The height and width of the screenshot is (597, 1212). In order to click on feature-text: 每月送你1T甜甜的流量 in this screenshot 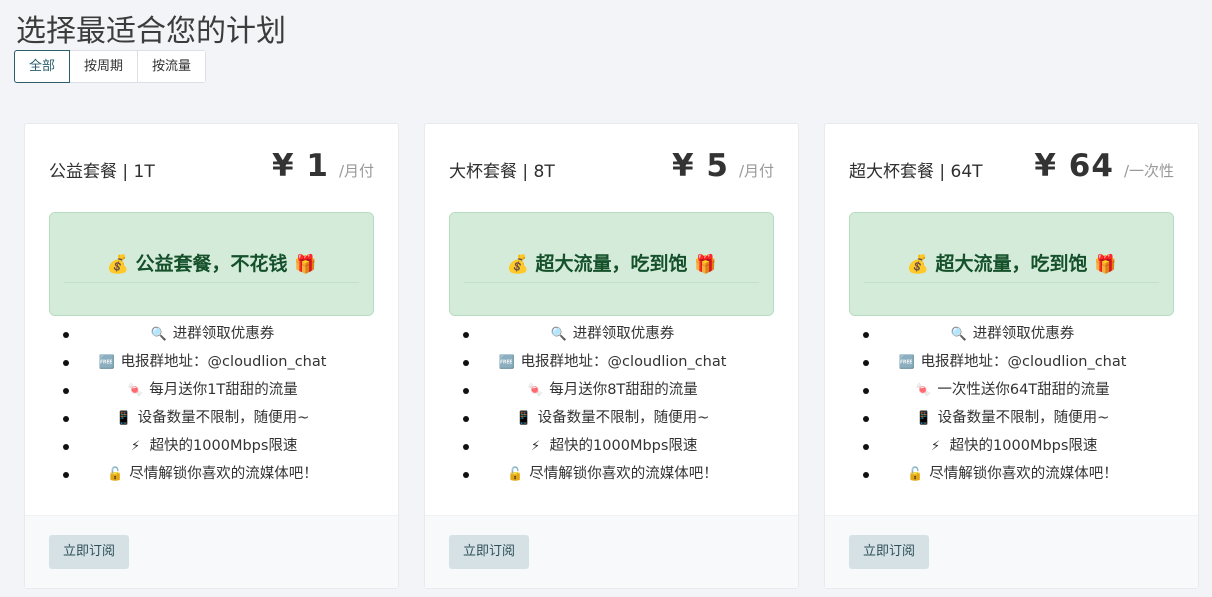, I will do `click(223, 390)`.